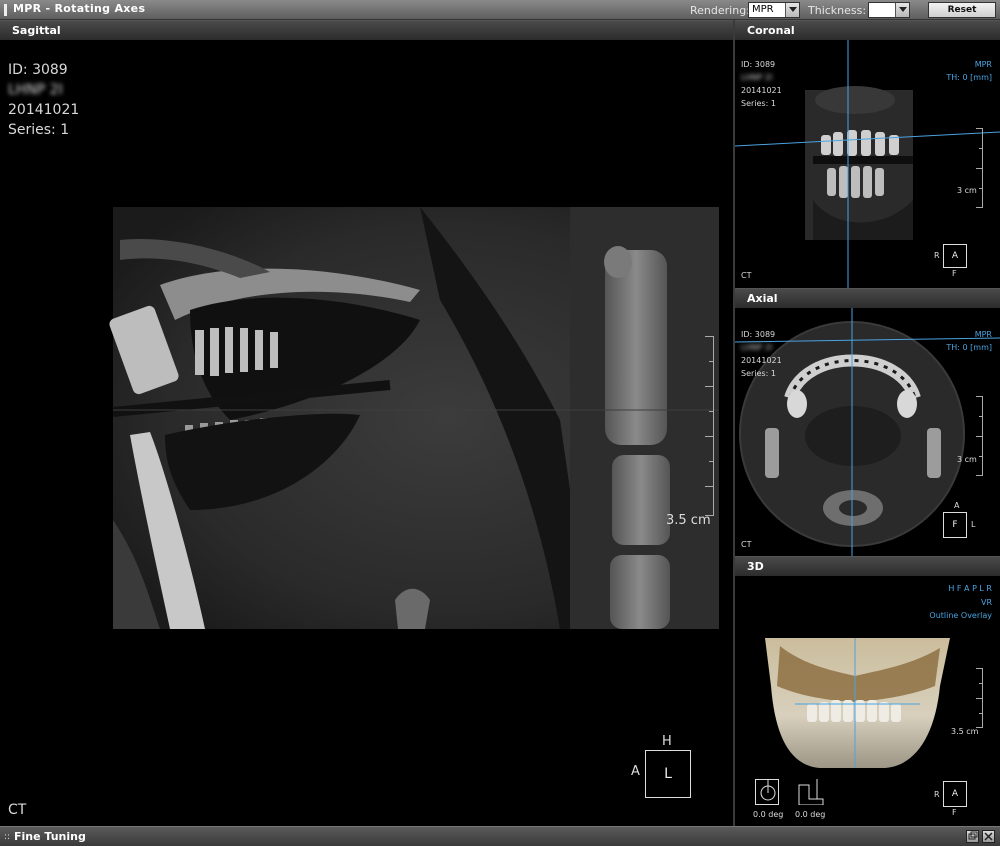  I want to click on coronal-orient-bottom: F, so click(954, 273).